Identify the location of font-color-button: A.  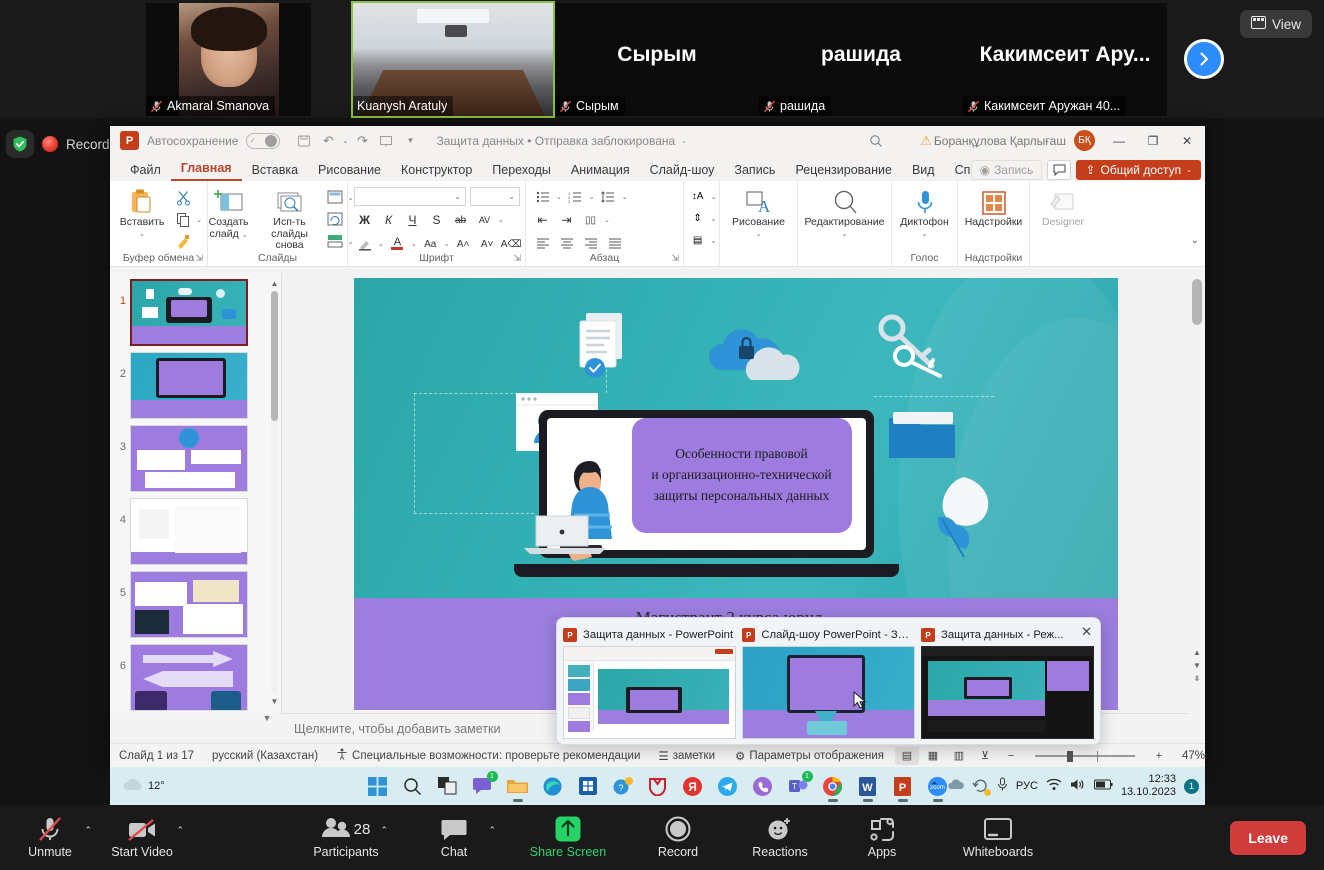
(397, 244).